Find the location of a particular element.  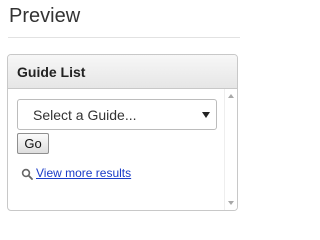

page-title: Preview is located at coordinates (45, 16).